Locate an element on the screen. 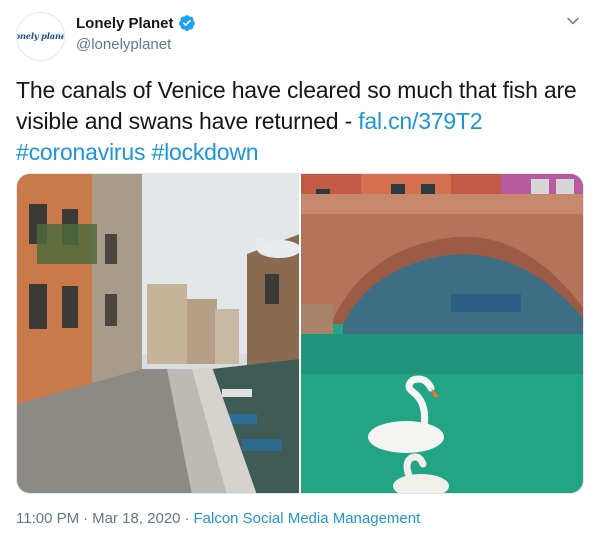 The height and width of the screenshot is (536, 600). avatar: lonely planet is located at coordinates (40, 36).